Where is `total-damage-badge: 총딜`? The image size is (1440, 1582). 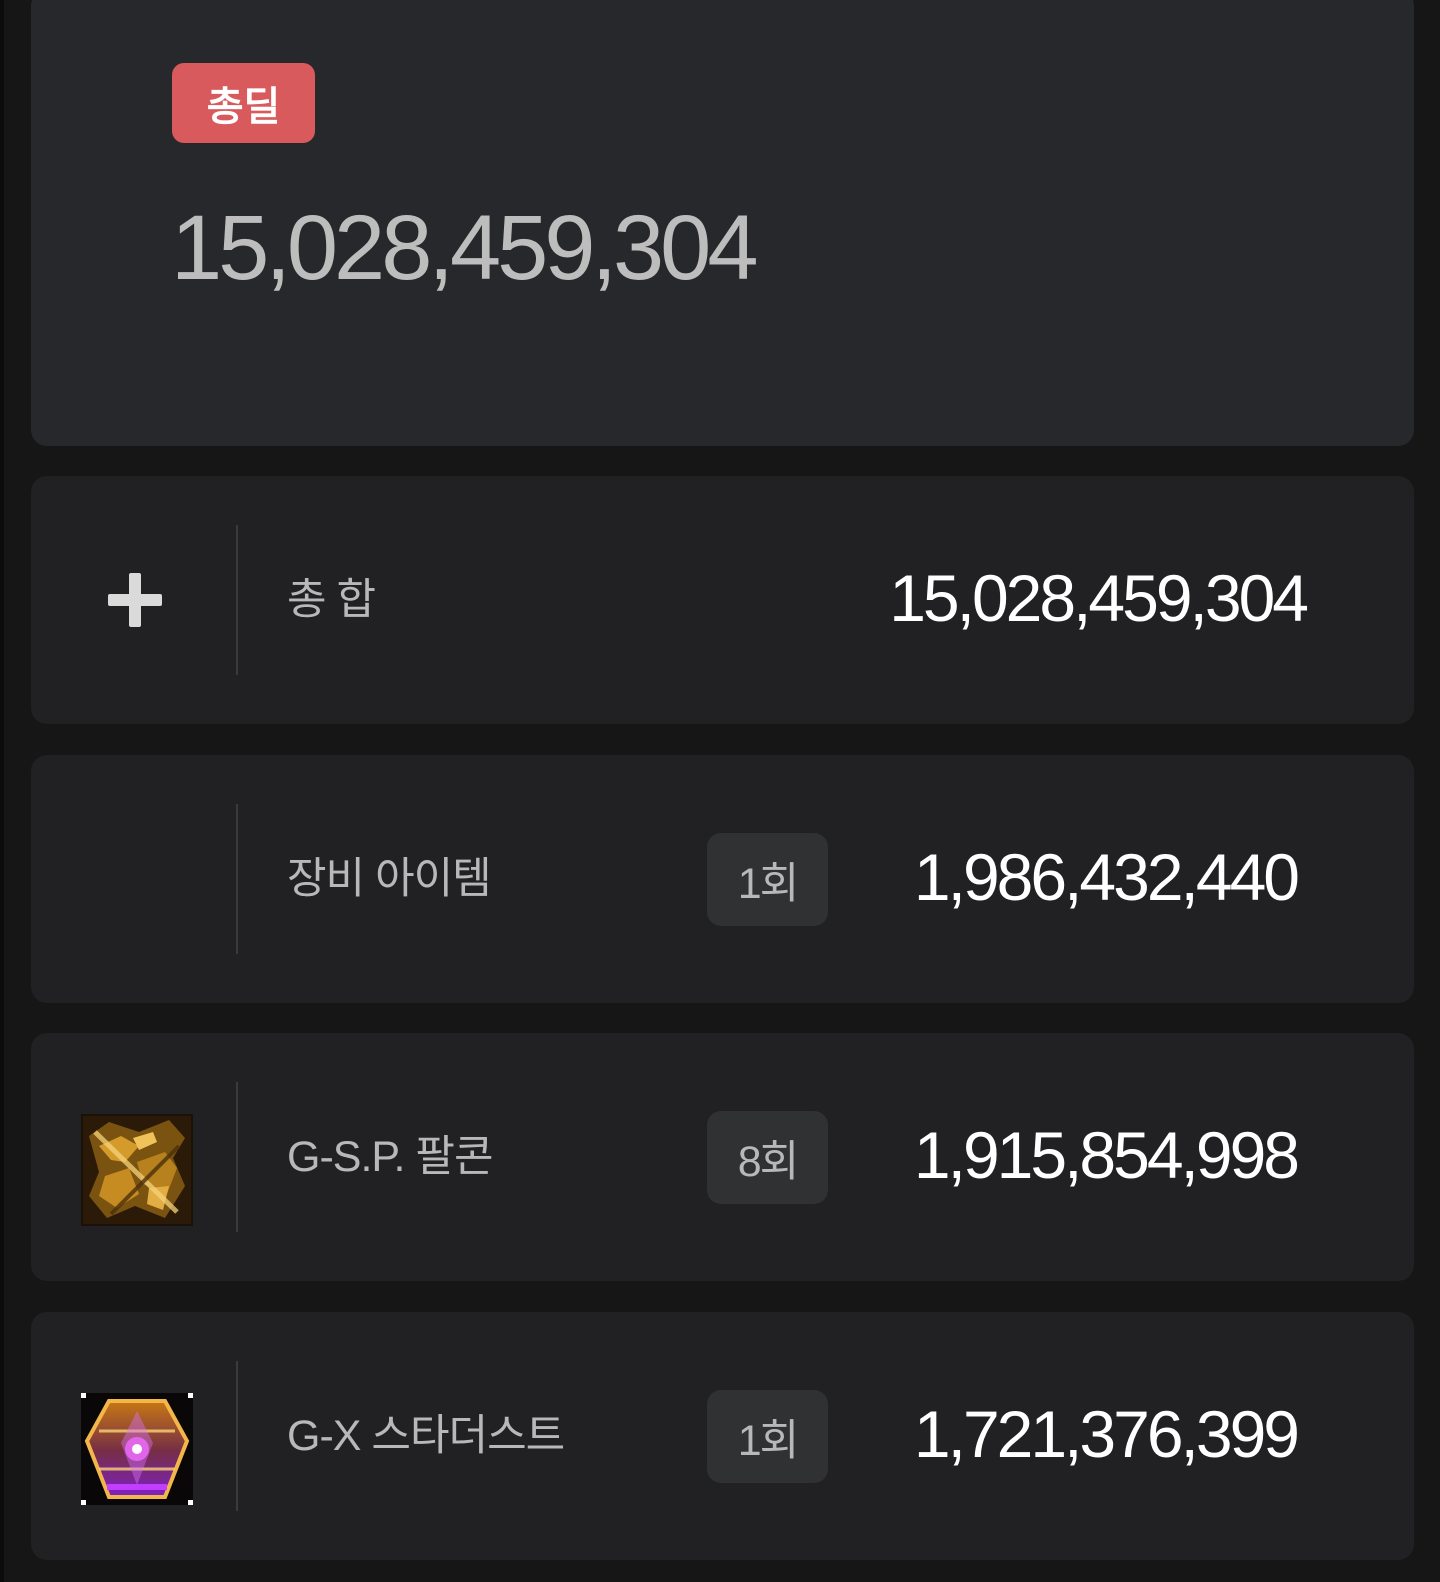 total-damage-badge: 총딜 is located at coordinates (243, 103).